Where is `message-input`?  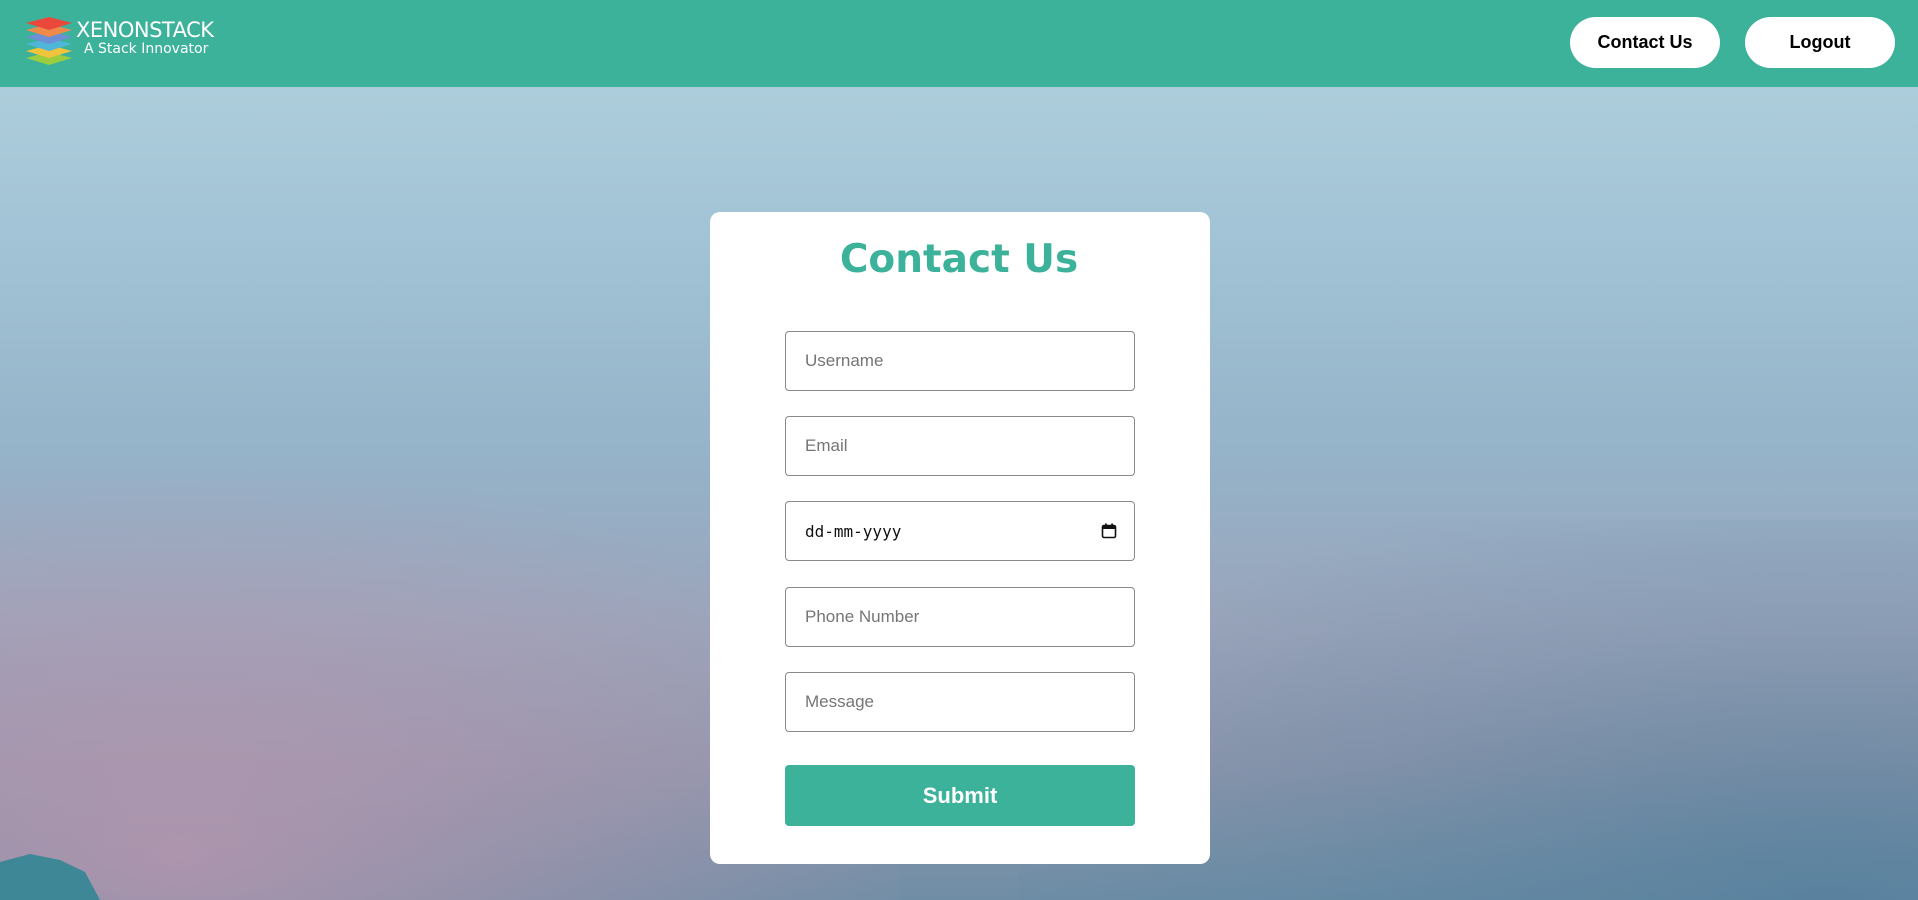 message-input is located at coordinates (960, 702).